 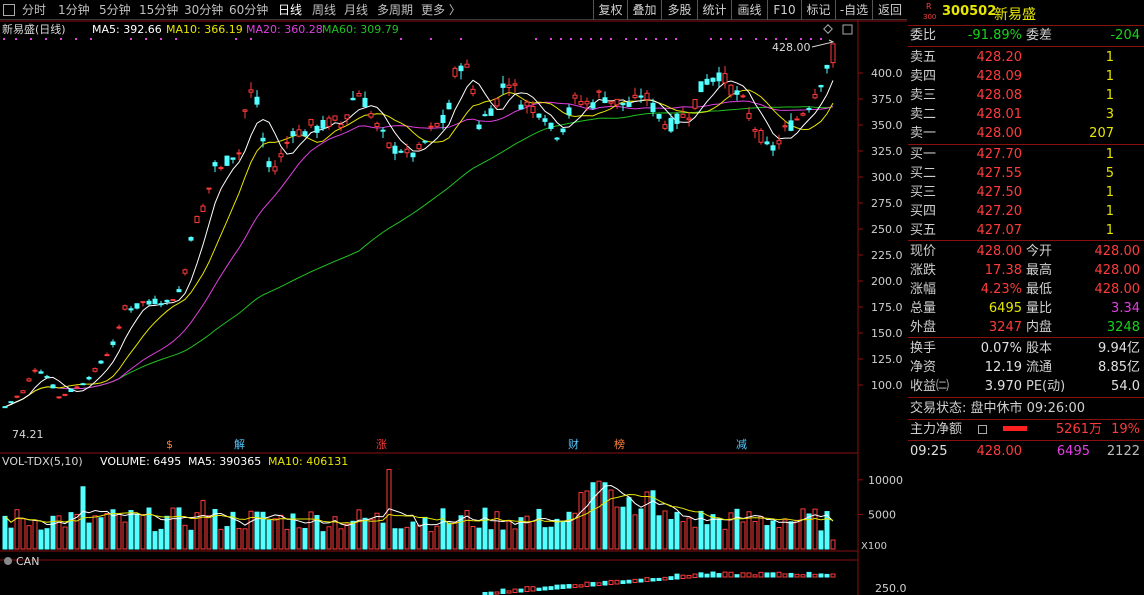 I want to click on main-flow-row: 主力净额 5261万 19%, so click(x=1026, y=429).